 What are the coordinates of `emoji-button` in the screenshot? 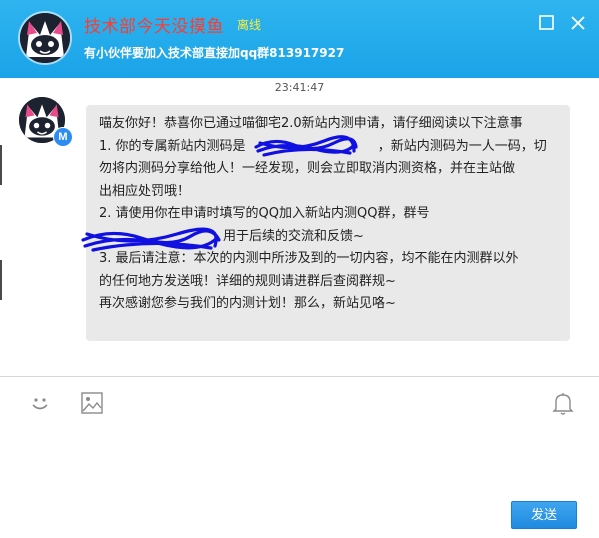 It's located at (40, 403).